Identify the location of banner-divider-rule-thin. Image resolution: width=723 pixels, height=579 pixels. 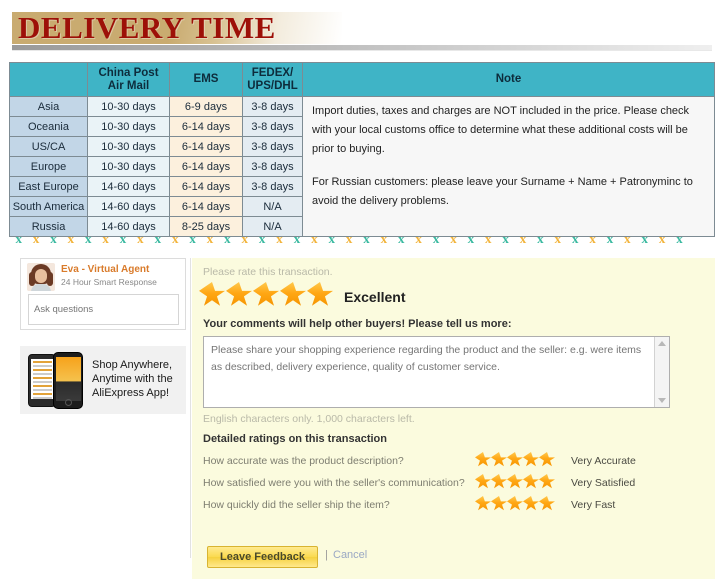
(362, 50).